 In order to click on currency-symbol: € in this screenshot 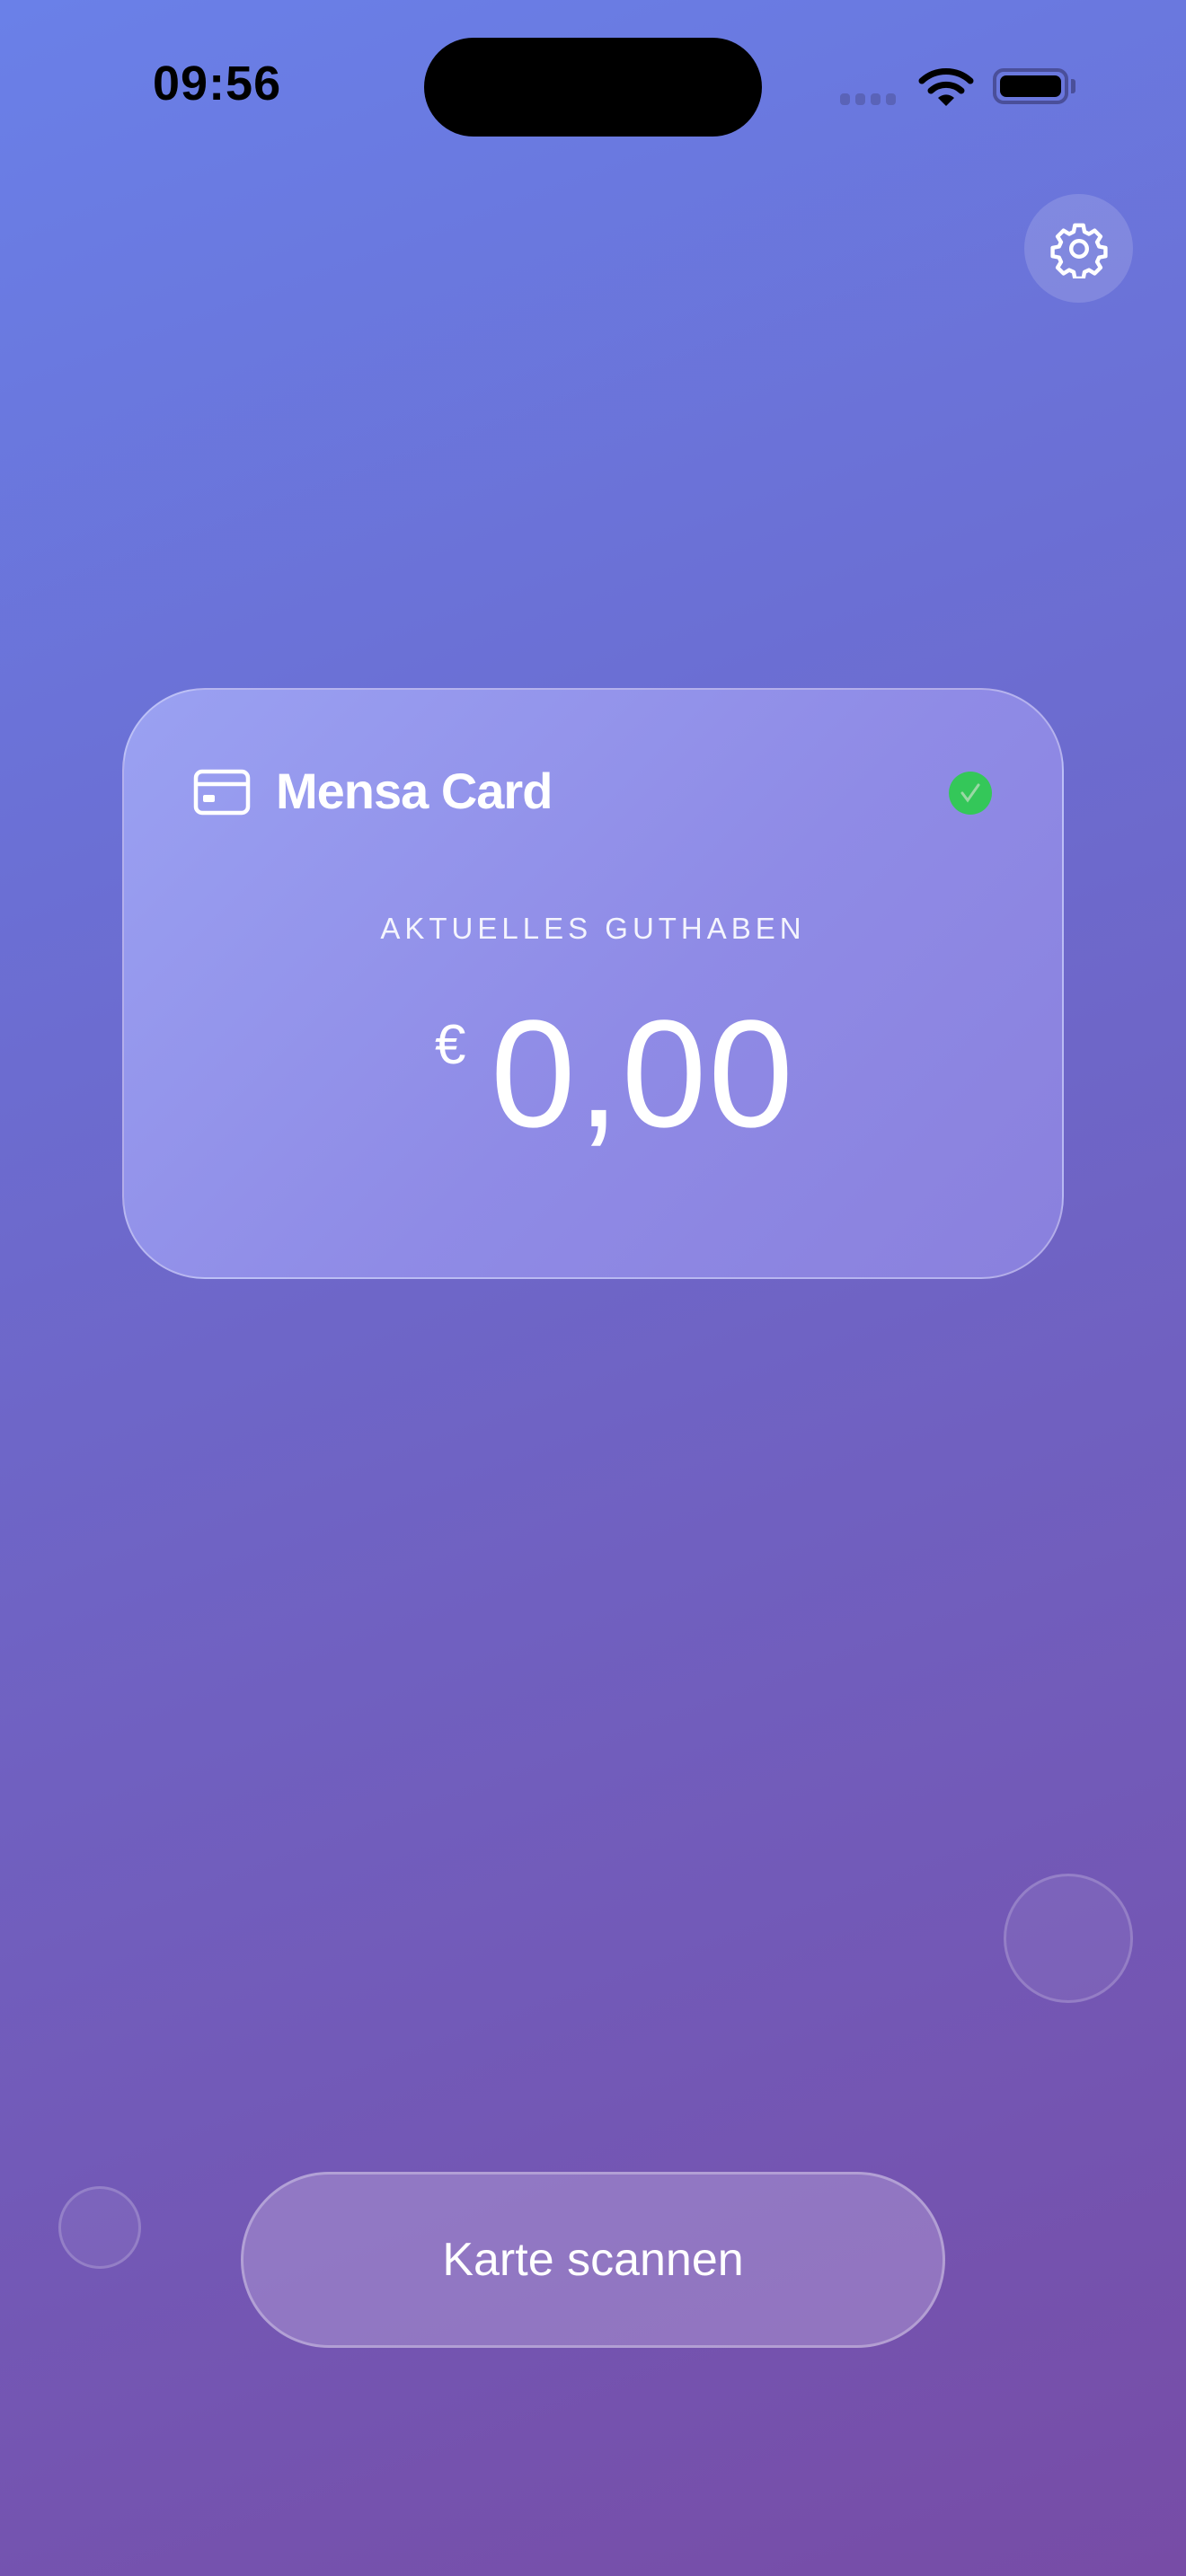, I will do `click(450, 1045)`.